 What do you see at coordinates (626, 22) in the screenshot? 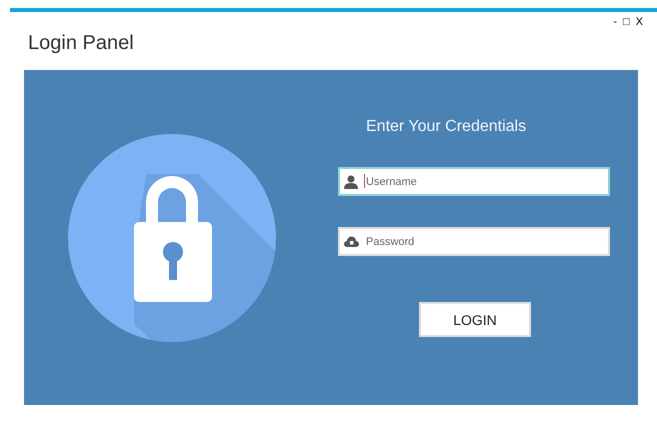
I see `window-control-button: □` at bounding box center [626, 22].